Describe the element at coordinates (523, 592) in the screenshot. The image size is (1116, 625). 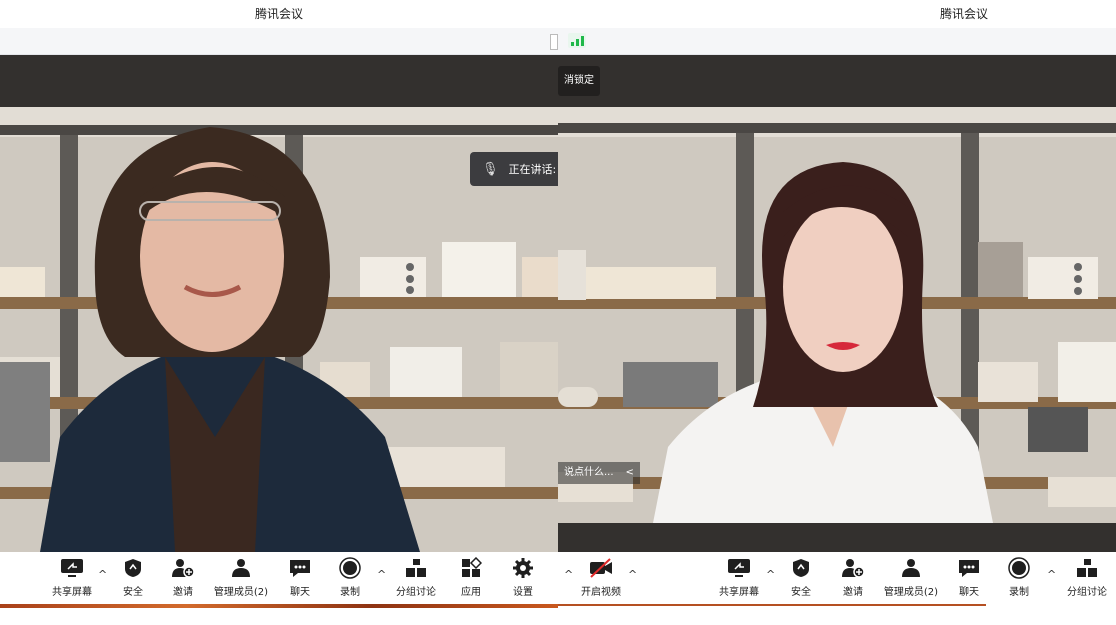
I see `settings-label: 设置` at that location.